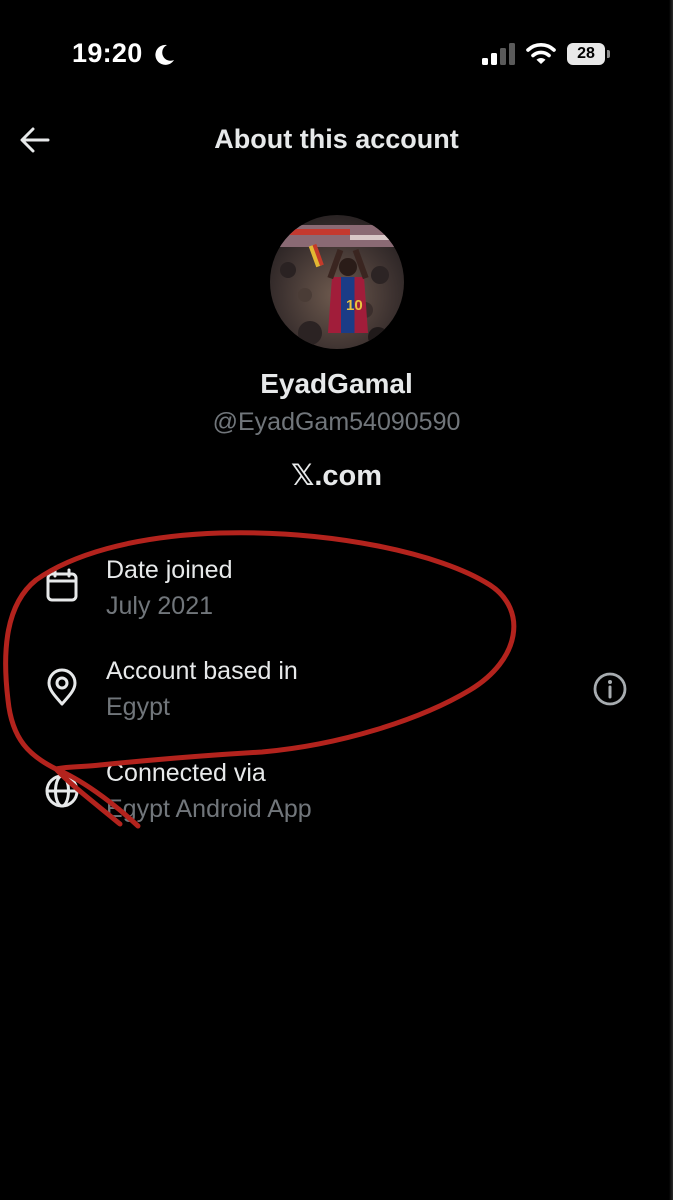 The height and width of the screenshot is (1200, 673). Describe the element at coordinates (169, 570) in the screenshot. I see `date-joined-label: Date joined` at that location.